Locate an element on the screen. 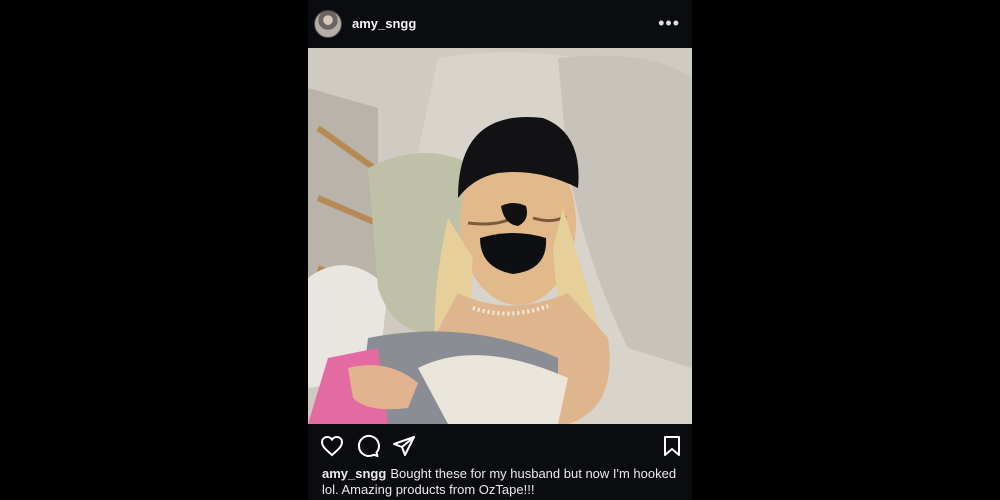 The image size is (1000, 500). action-bar is located at coordinates (500, 445).